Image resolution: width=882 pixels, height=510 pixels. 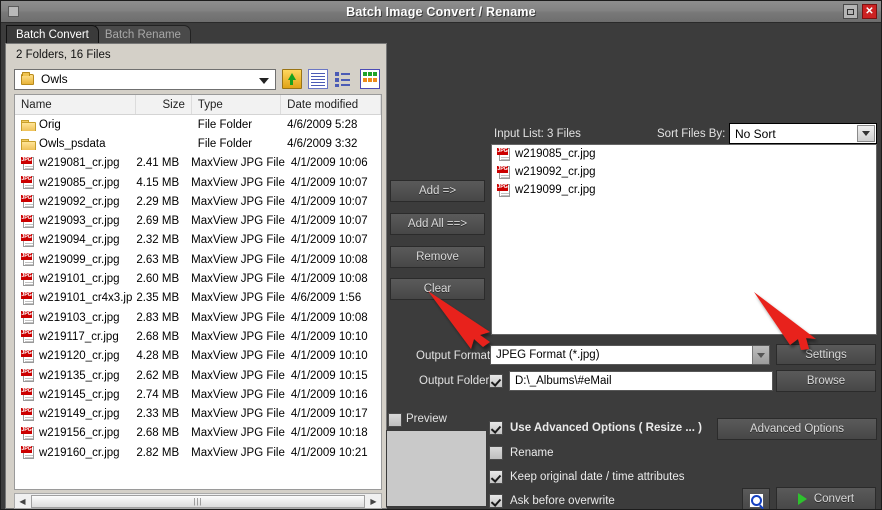 What do you see at coordinates (426, 419) in the screenshot?
I see `preview-label: Preview` at bounding box center [426, 419].